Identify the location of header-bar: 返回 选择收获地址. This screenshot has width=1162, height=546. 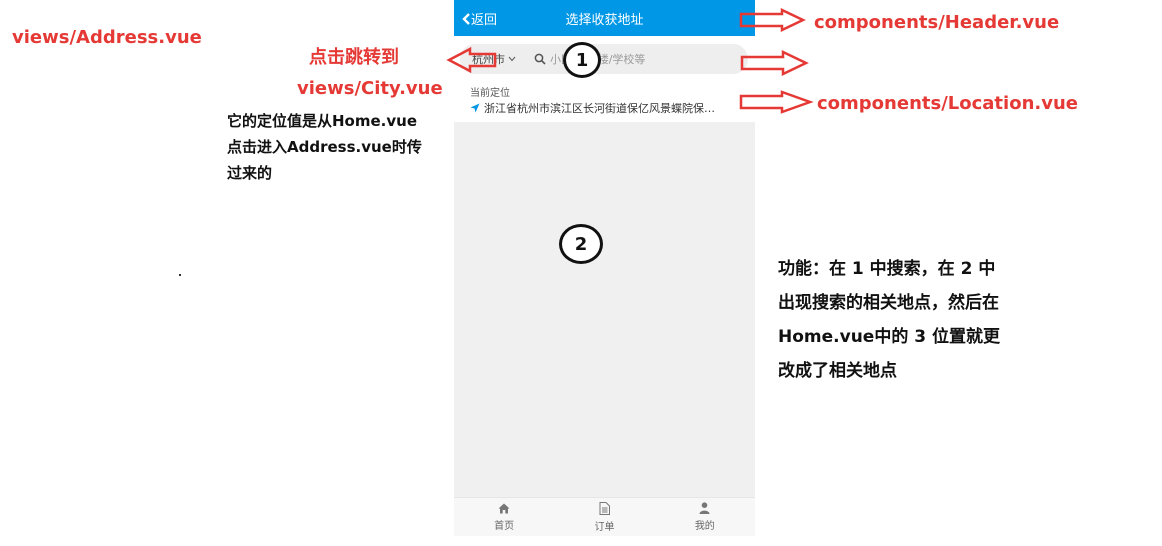
(604, 18).